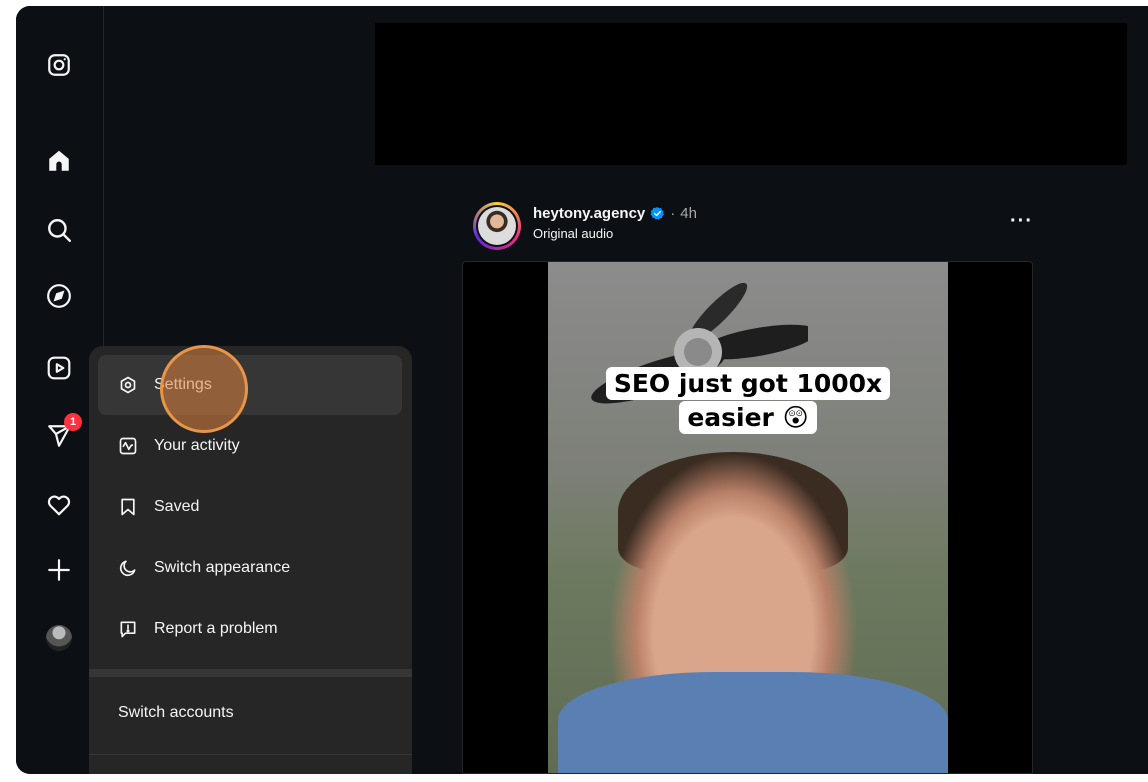  Describe the element at coordinates (73, 422) in the screenshot. I see `messages-badge: 1` at that location.